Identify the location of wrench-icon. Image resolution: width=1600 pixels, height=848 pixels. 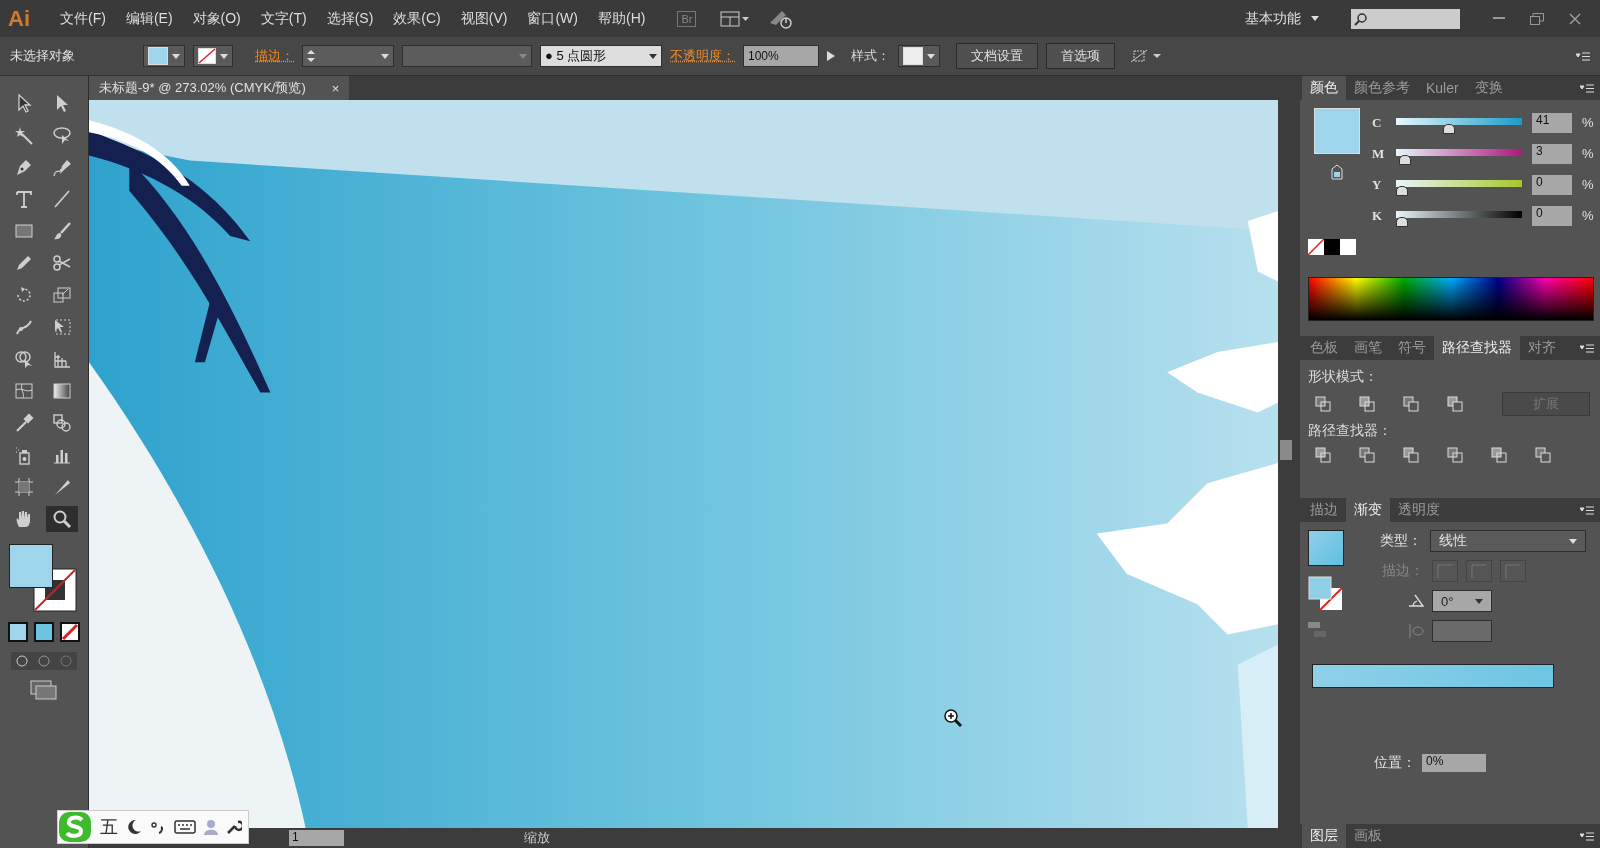
(234, 827).